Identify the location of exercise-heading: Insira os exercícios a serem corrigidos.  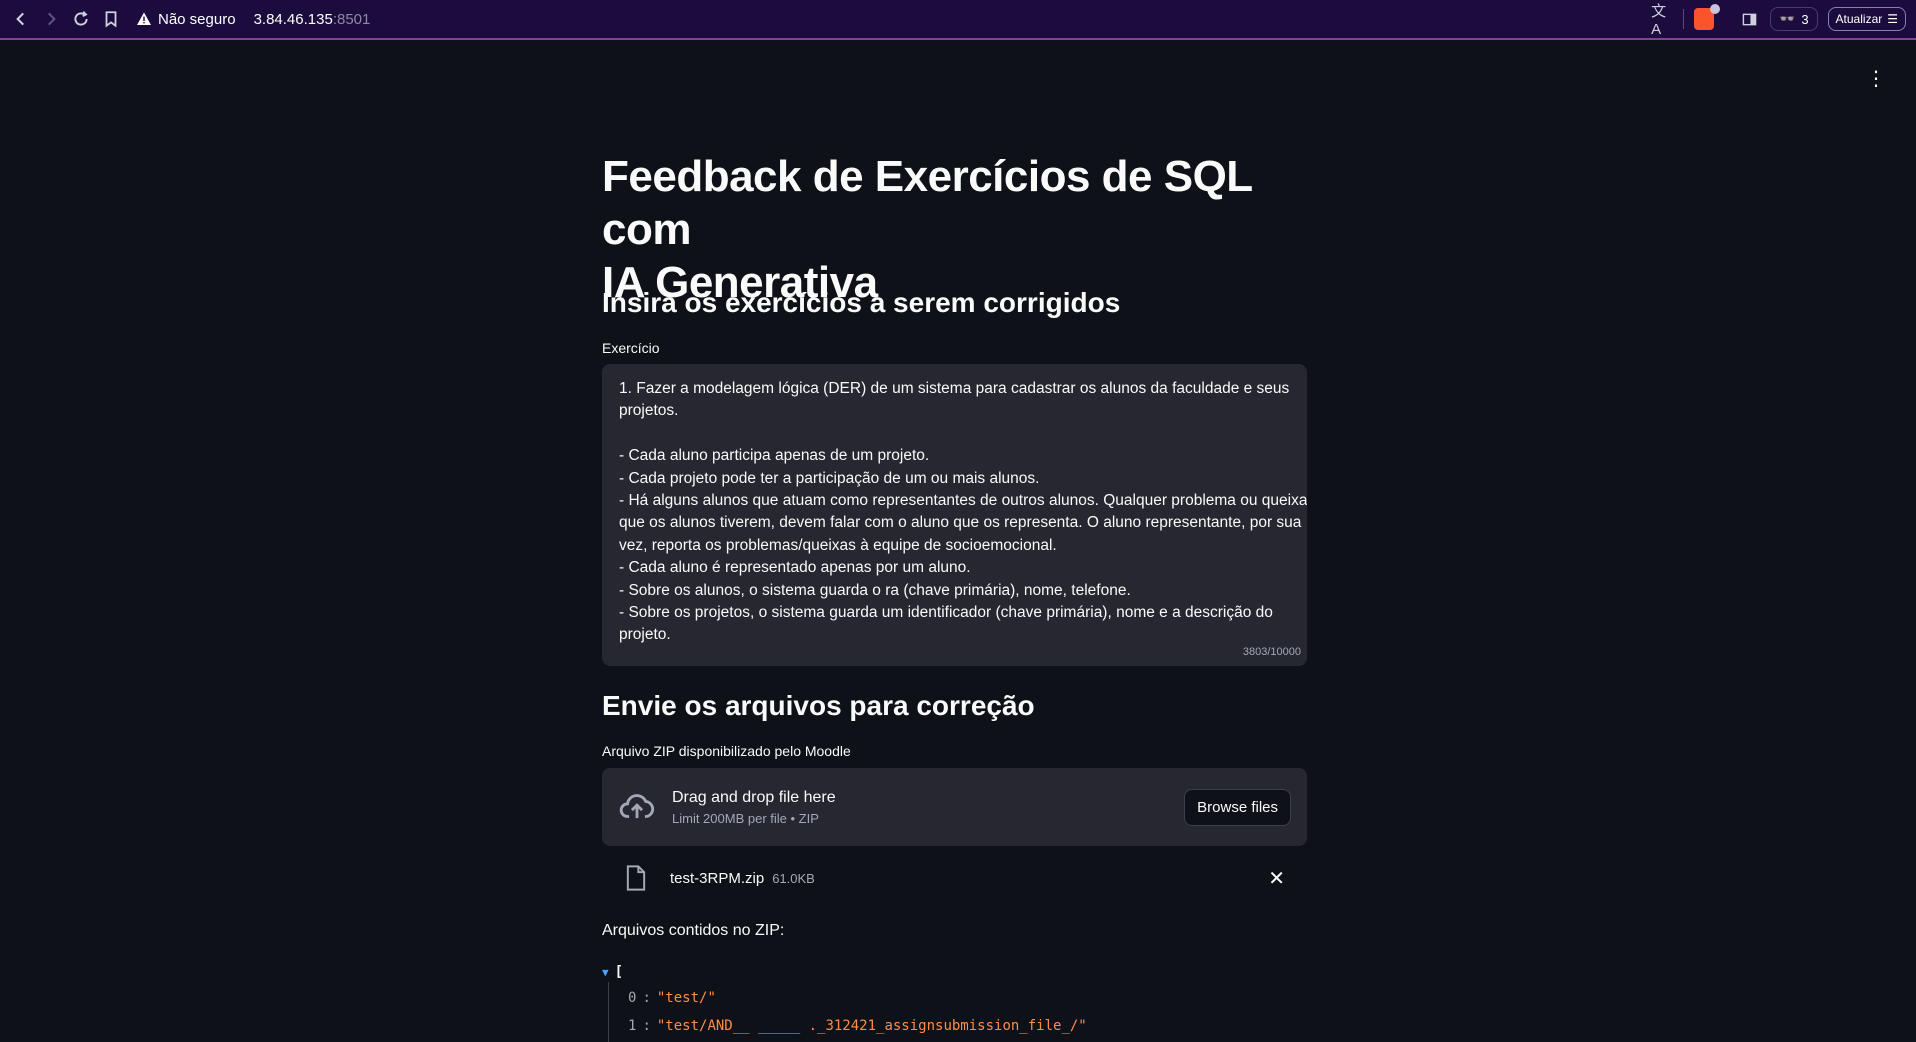
(861, 302).